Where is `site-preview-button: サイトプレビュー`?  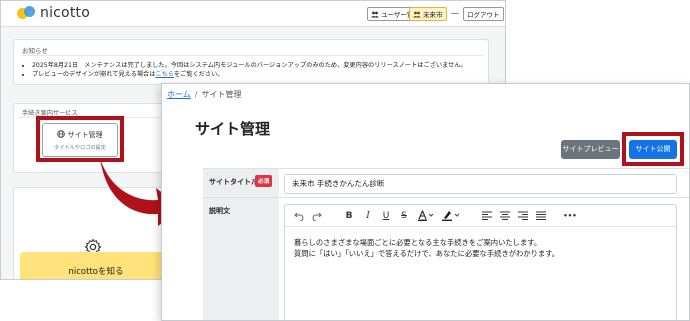
site-preview-button: サイトプレビュー is located at coordinates (590, 149).